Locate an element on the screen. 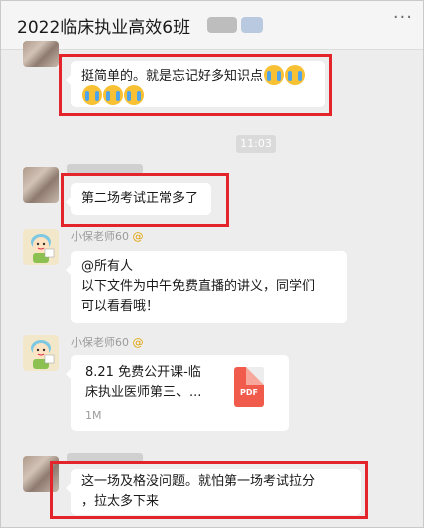 The width and height of the screenshot is (424, 528). pdf-label: PDF is located at coordinates (249, 392).